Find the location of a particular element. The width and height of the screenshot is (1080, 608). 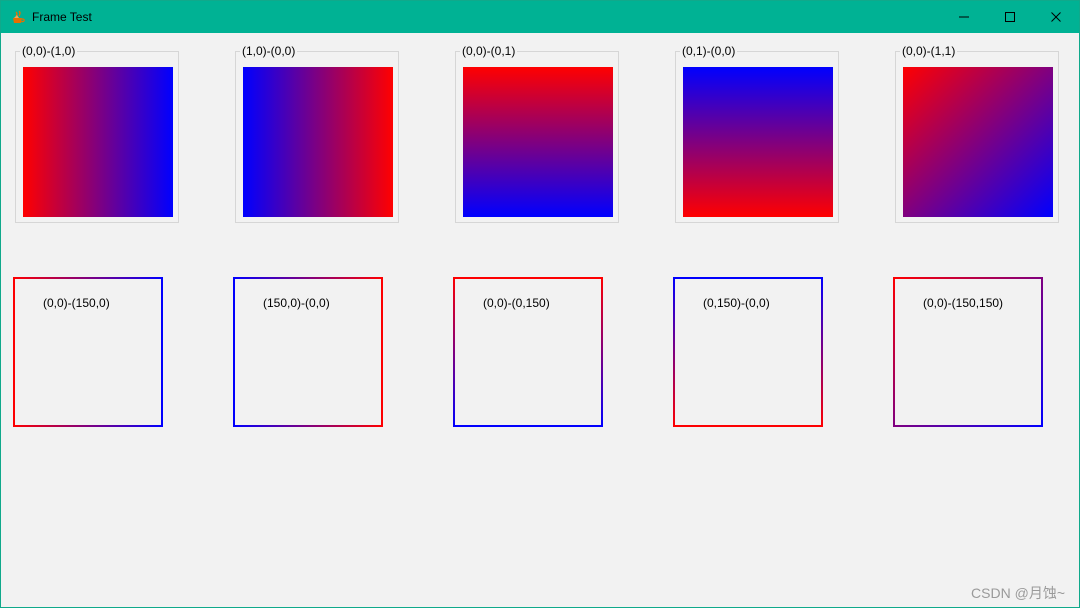

gradient-panel-diagonal: (0,0)-(1,1) is located at coordinates (977, 133).